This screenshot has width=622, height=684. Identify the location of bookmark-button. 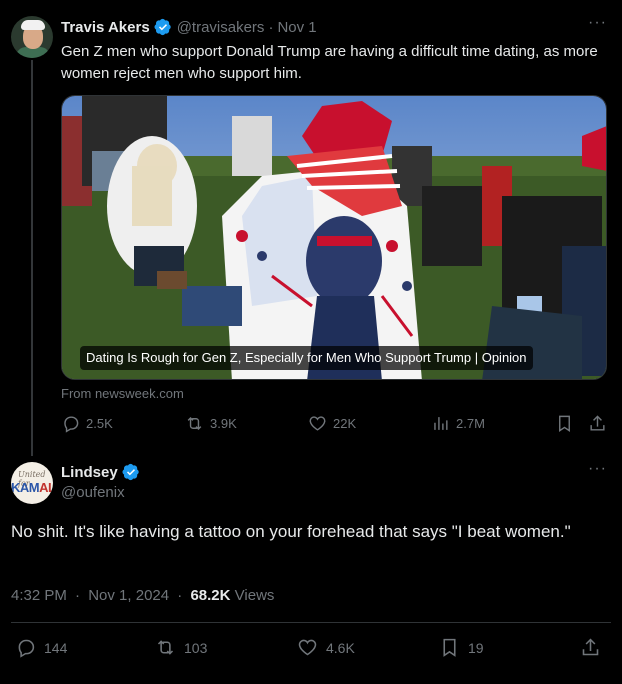
(567, 423).